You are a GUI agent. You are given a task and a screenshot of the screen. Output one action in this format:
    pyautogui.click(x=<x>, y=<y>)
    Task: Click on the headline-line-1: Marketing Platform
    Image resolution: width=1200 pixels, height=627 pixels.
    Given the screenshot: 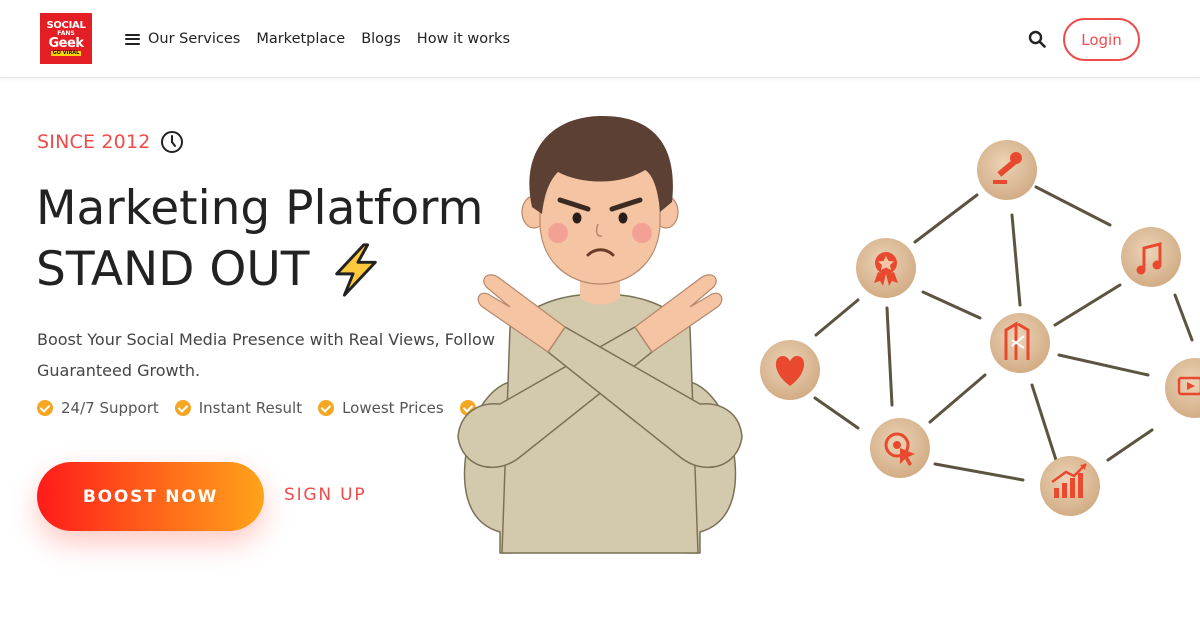 What is the action you would take?
    pyautogui.click(x=260, y=208)
    